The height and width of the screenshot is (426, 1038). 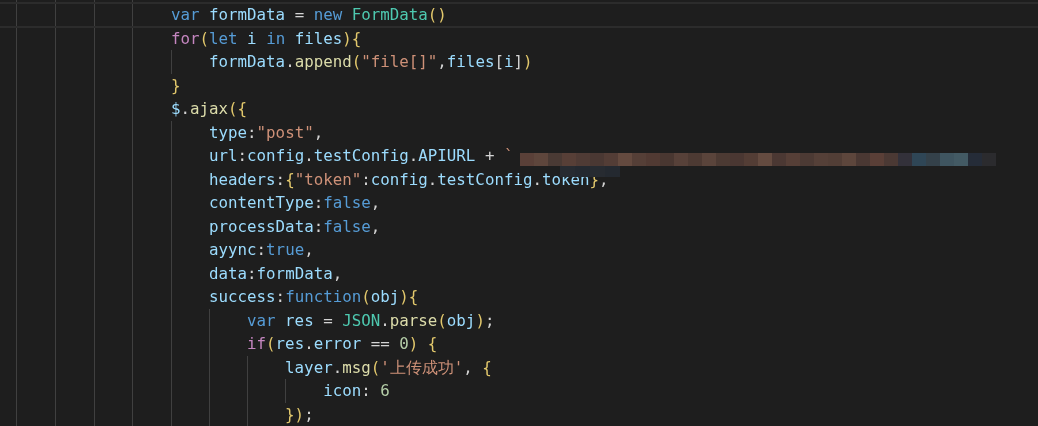 What do you see at coordinates (356, 391) in the screenshot?
I see `code-line: icon: 6` at bounding box center [356, 391].